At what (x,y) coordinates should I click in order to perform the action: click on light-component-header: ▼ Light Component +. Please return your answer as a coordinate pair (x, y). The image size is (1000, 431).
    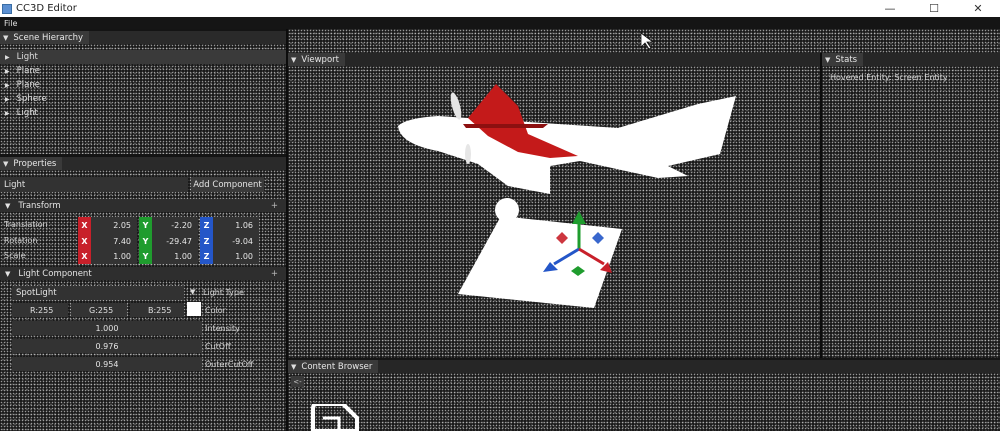
    Looking at the image, I should click on (143, 273).